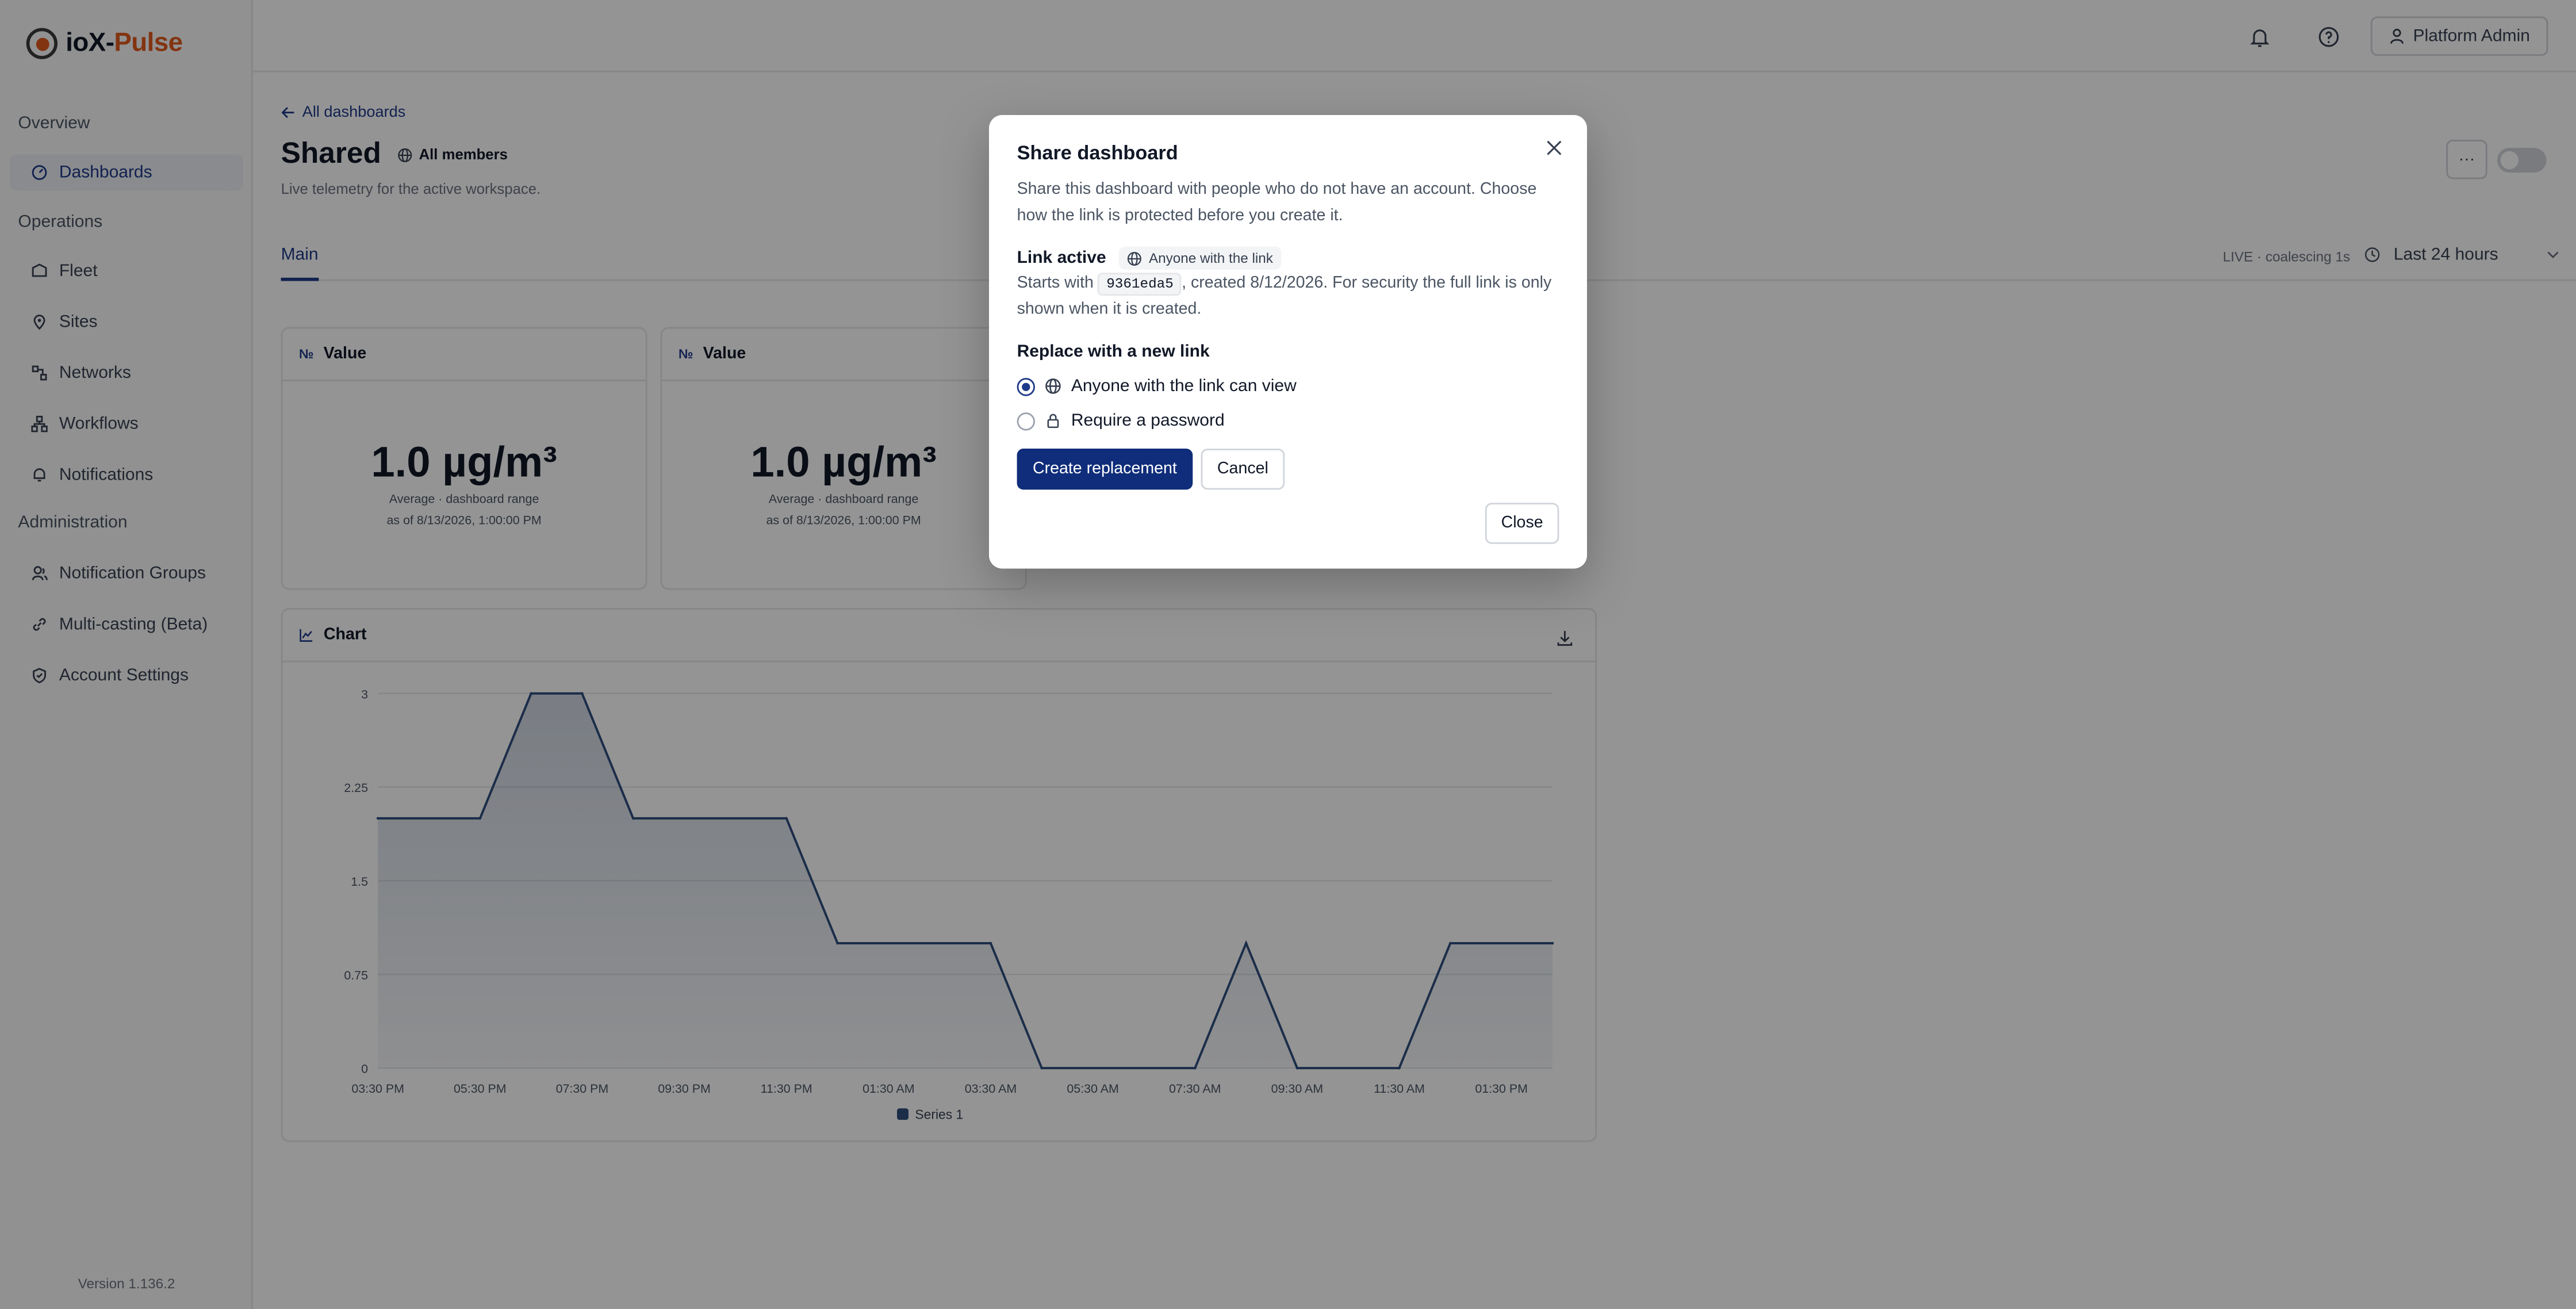 This screenshot has width=2576, height=1309. I want to click on link-status-row: Link active Anyone with the link, so click(1149, 258).